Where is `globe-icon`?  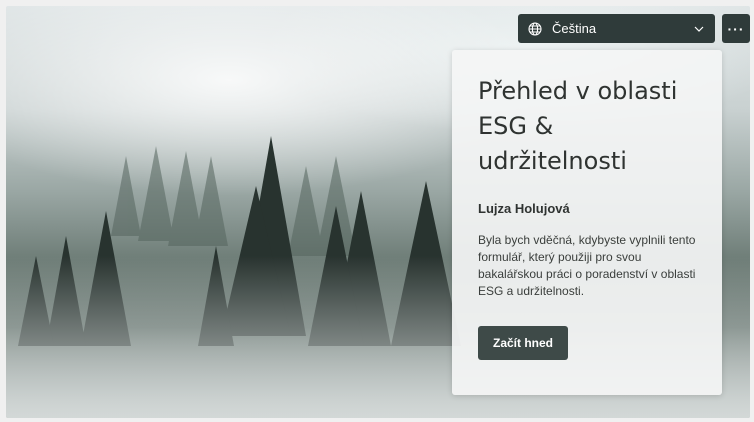
globe-icon is located at coordinates (535, 28).